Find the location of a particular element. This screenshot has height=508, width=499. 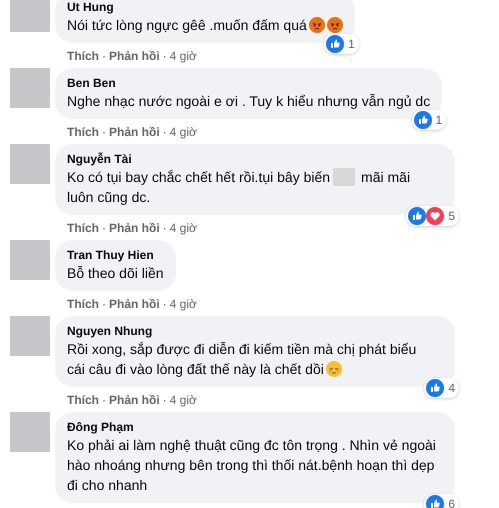

reaction-summary: 6 is located at coordinates (441, 501).